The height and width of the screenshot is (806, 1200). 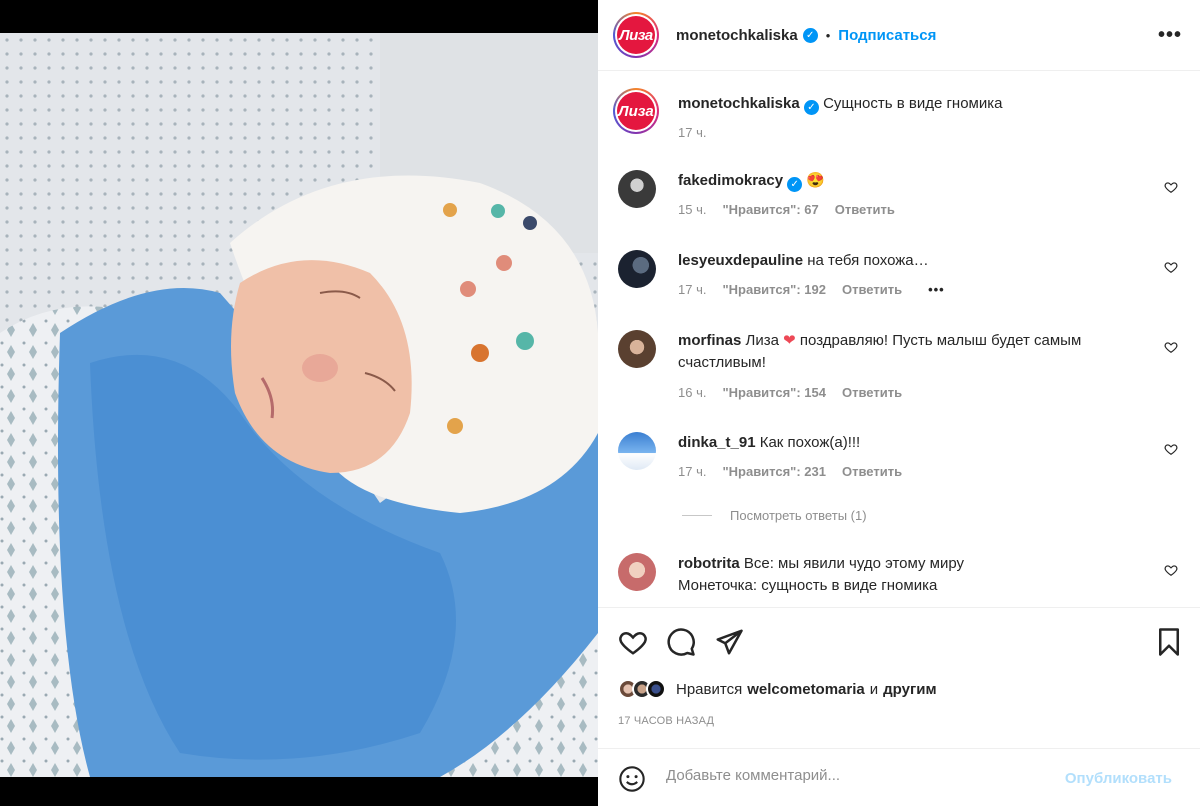 I want to click on caption-logo-text: Лиза, so click(x=636, y=111).